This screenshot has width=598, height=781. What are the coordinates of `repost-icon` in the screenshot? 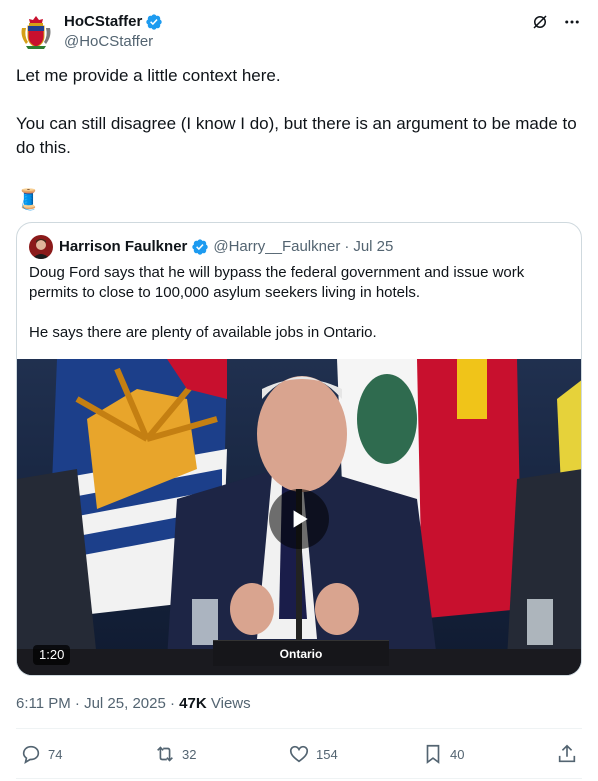 It's located at (165, 754).